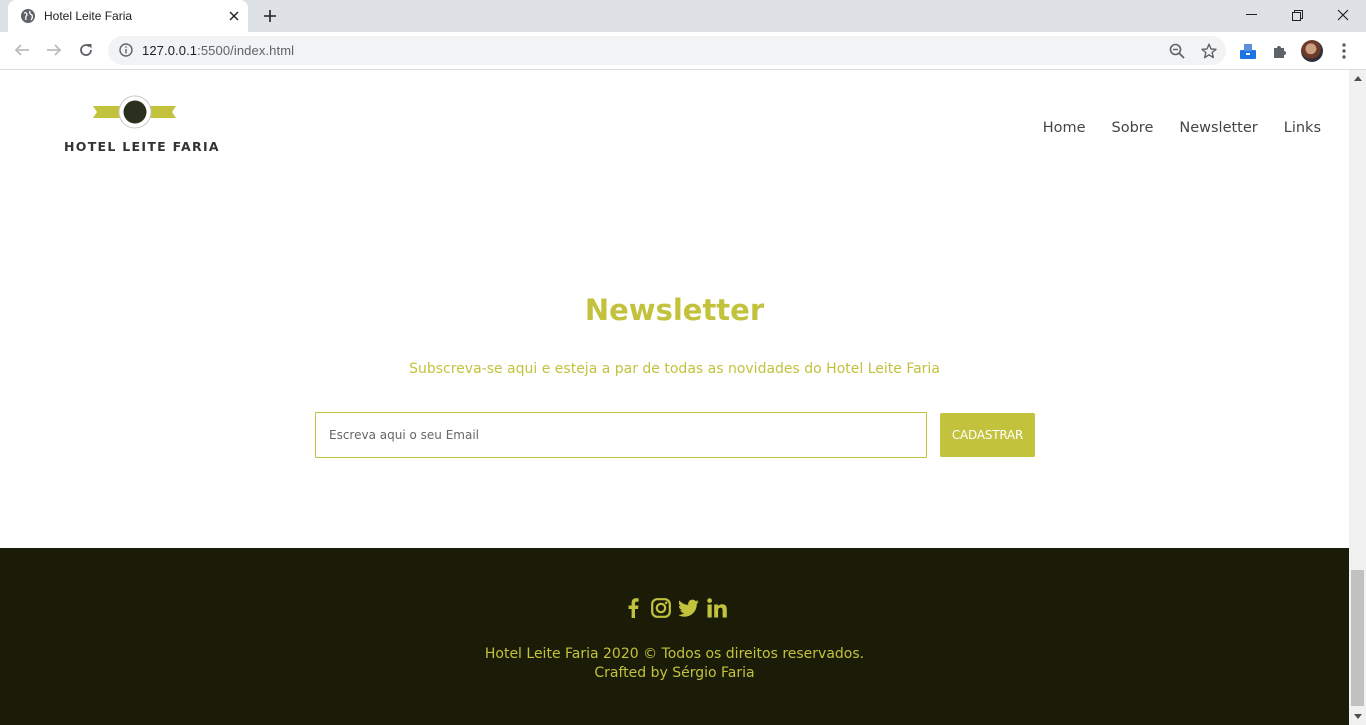 Image resolution: width=1366 pixels, height=725 pixels. I want to click on puzzle-extensions-icon, so click(1280, 51).